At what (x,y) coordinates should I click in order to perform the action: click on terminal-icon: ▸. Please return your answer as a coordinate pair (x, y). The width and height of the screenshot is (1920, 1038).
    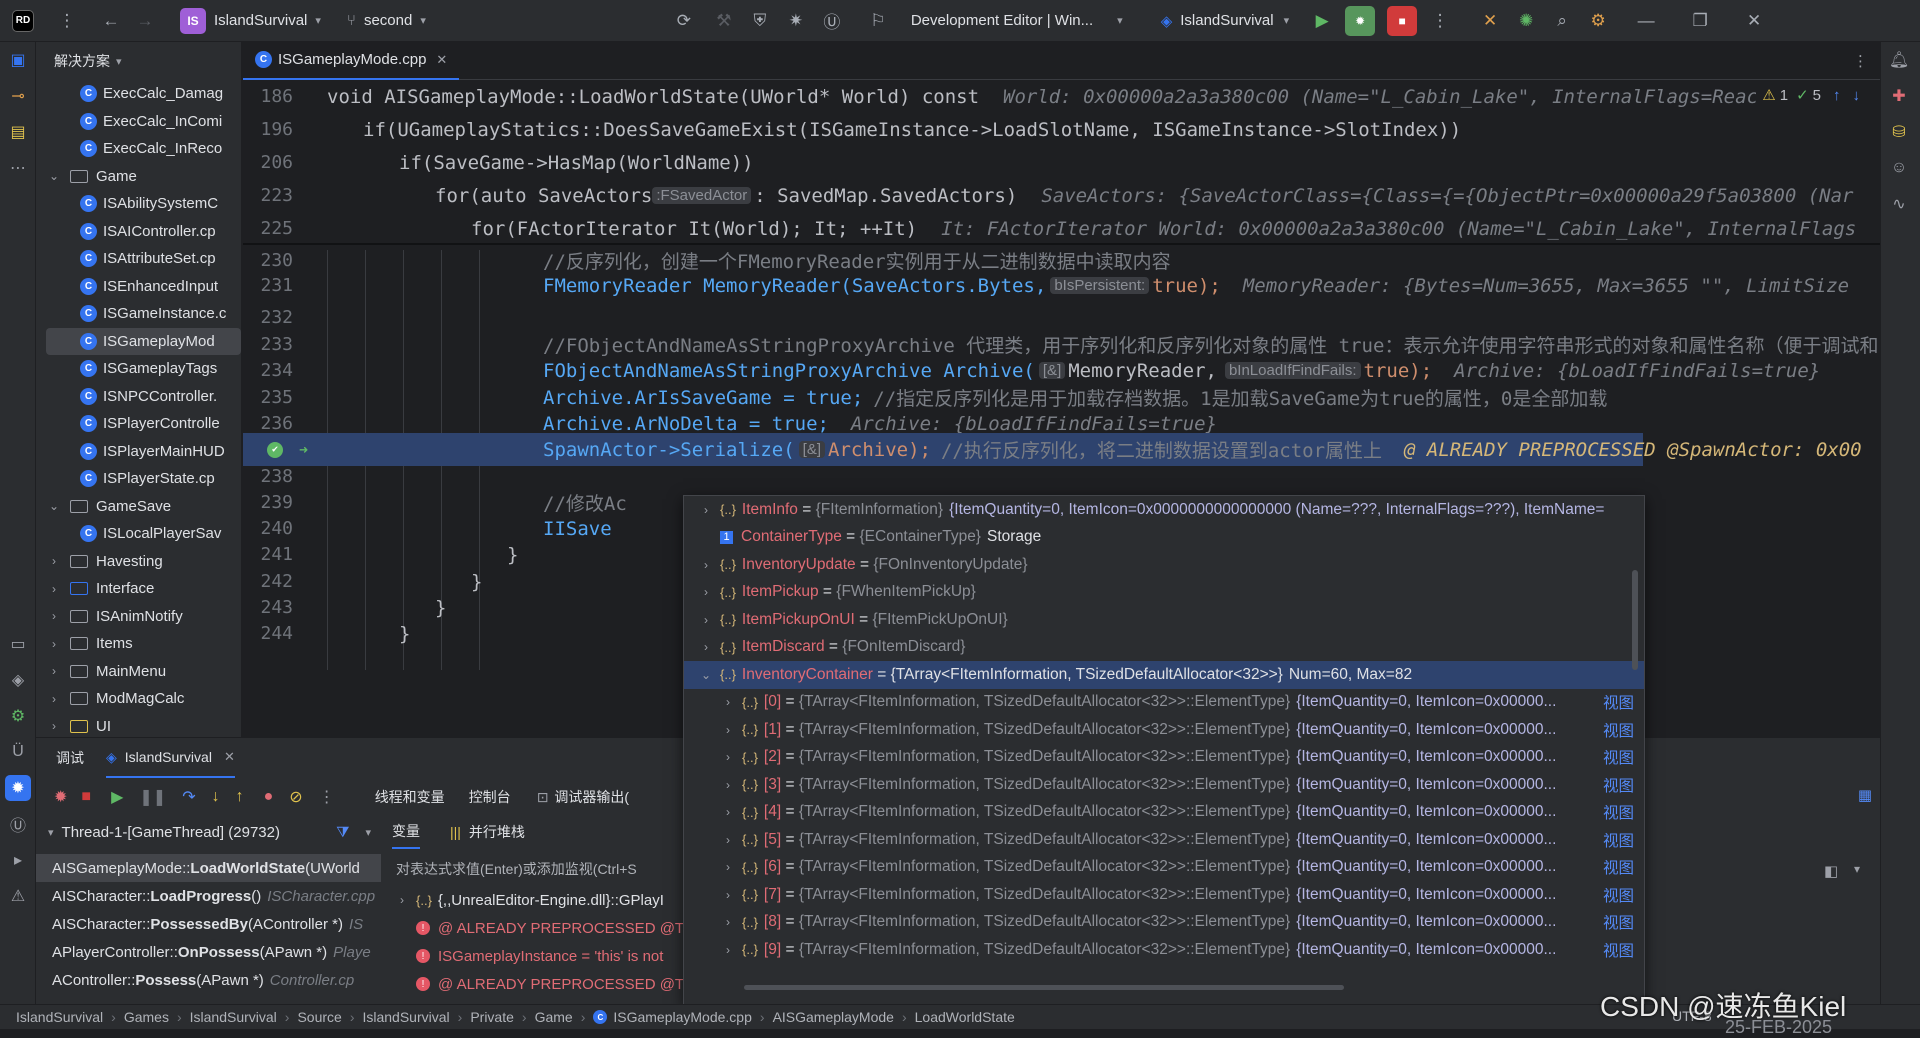
    Looking at the image, I should click on (18, 860).